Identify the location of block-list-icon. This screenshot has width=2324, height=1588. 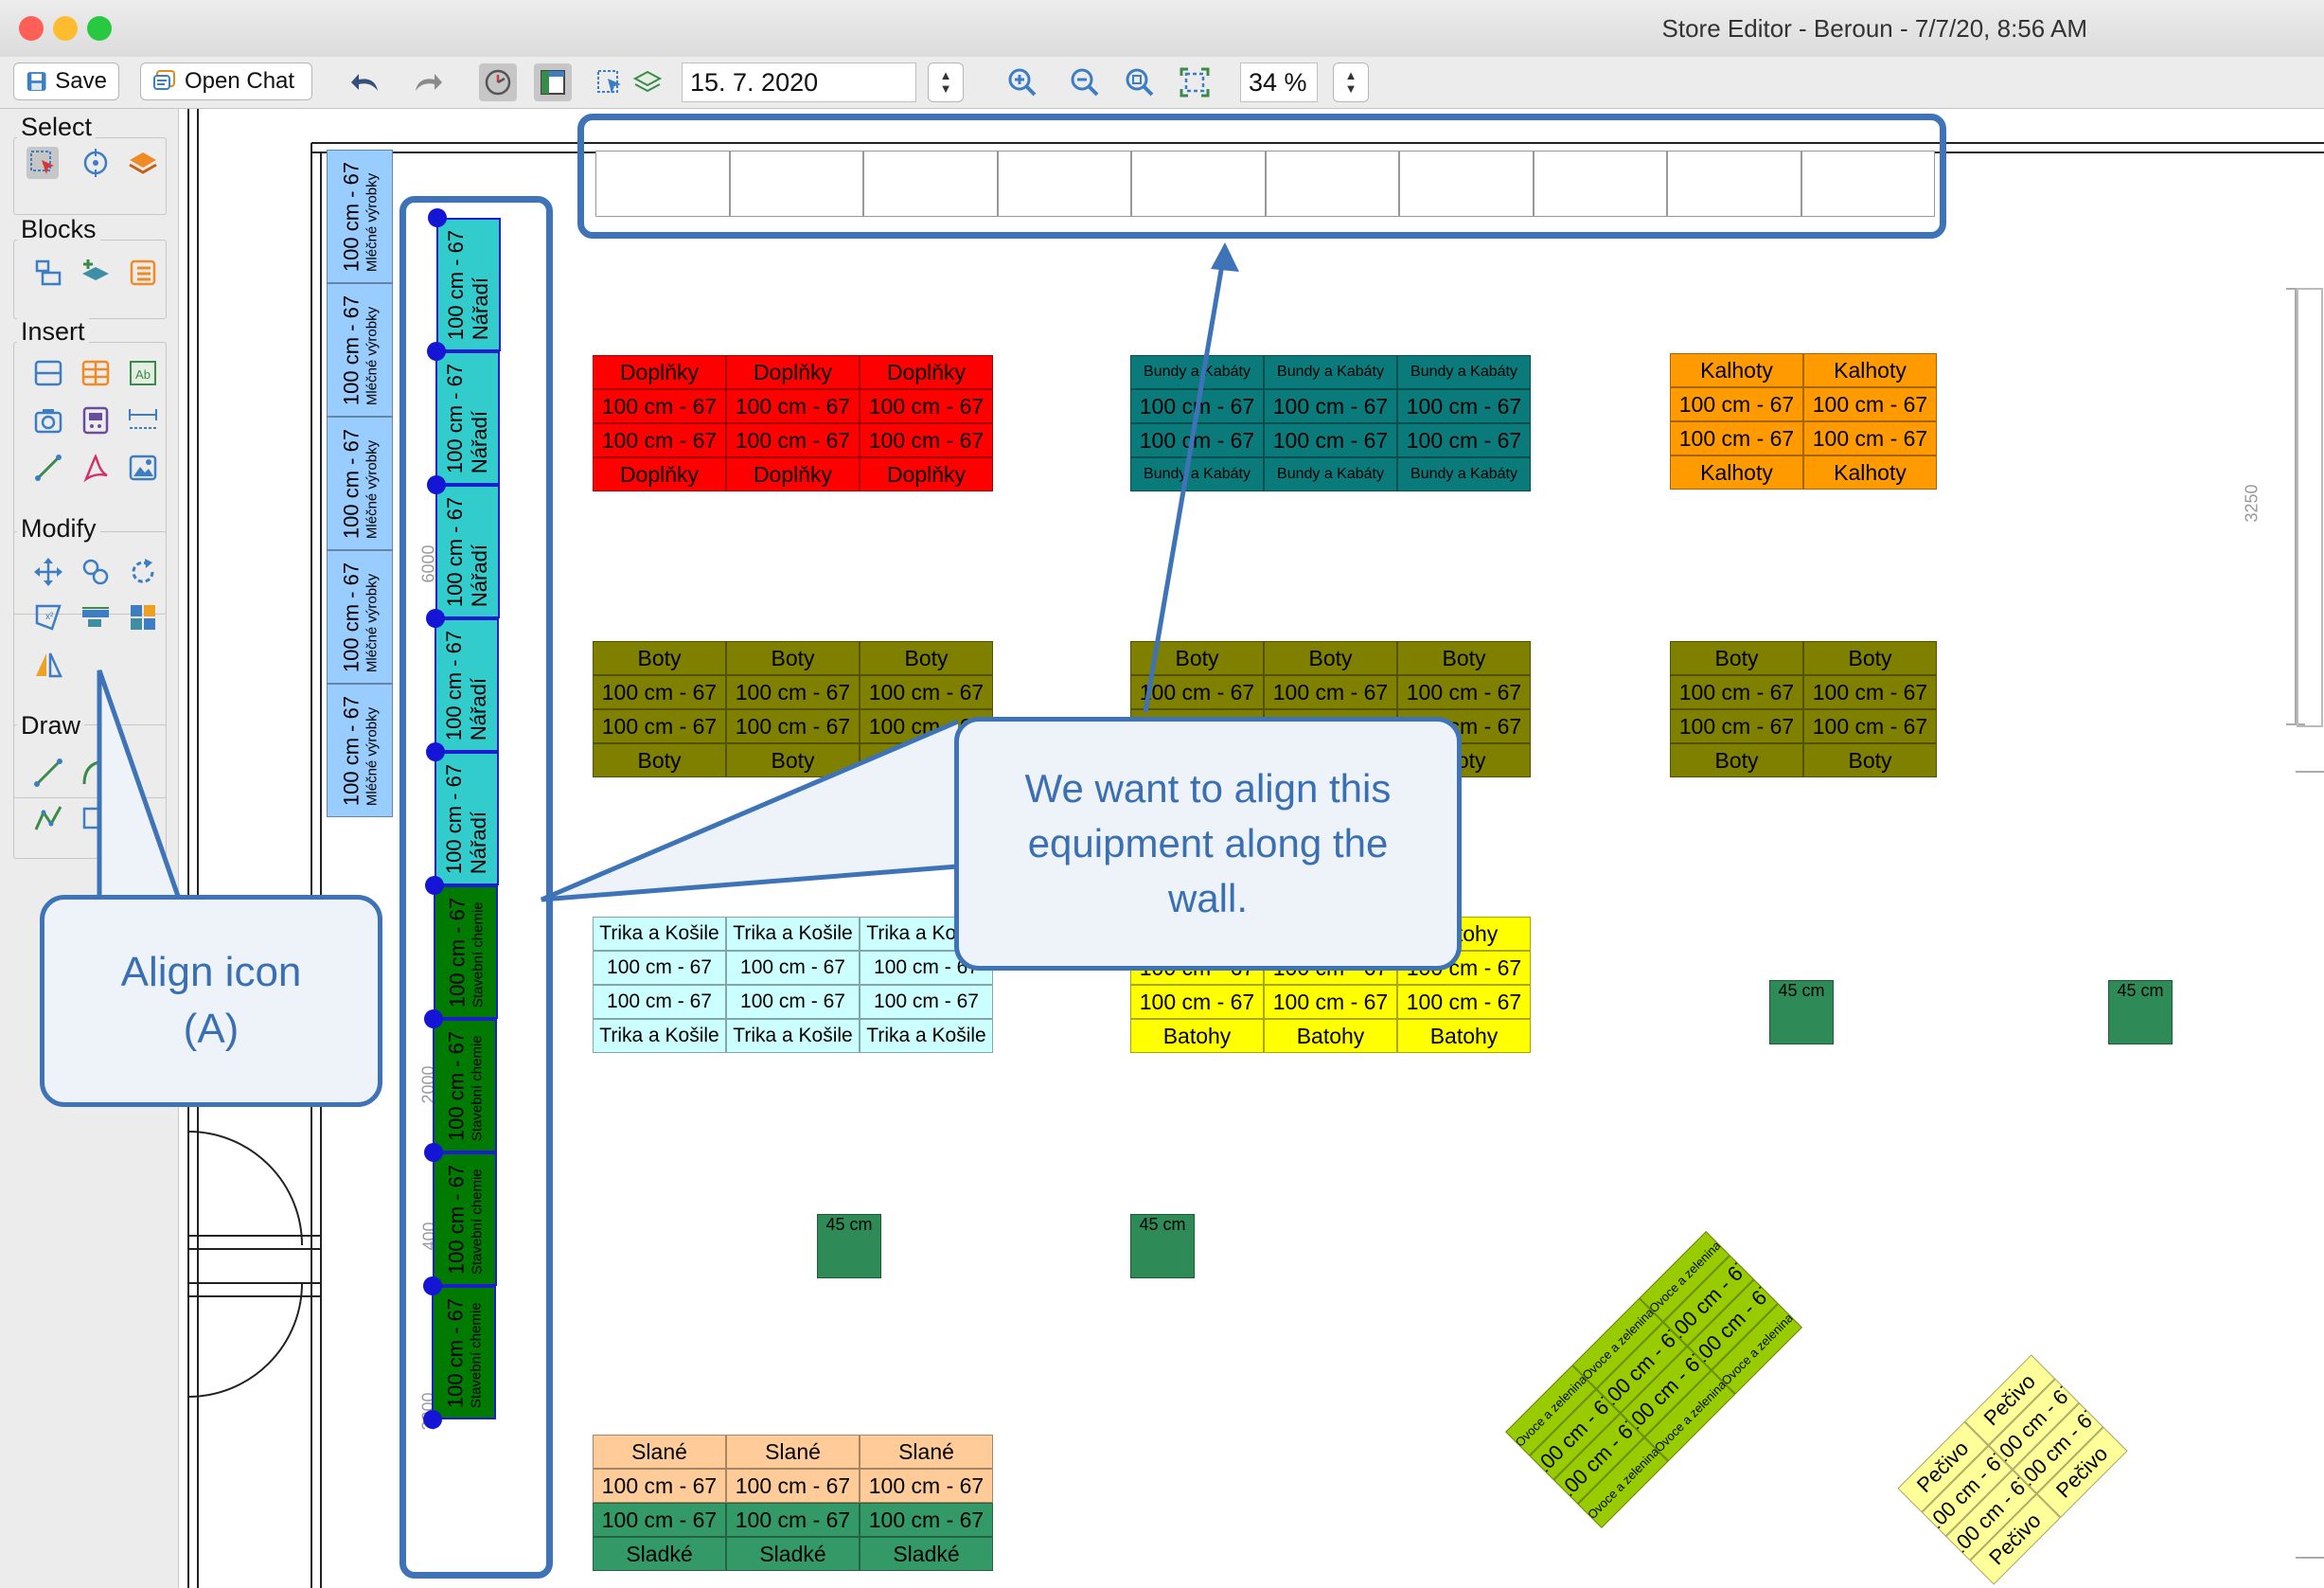
(143, 273).